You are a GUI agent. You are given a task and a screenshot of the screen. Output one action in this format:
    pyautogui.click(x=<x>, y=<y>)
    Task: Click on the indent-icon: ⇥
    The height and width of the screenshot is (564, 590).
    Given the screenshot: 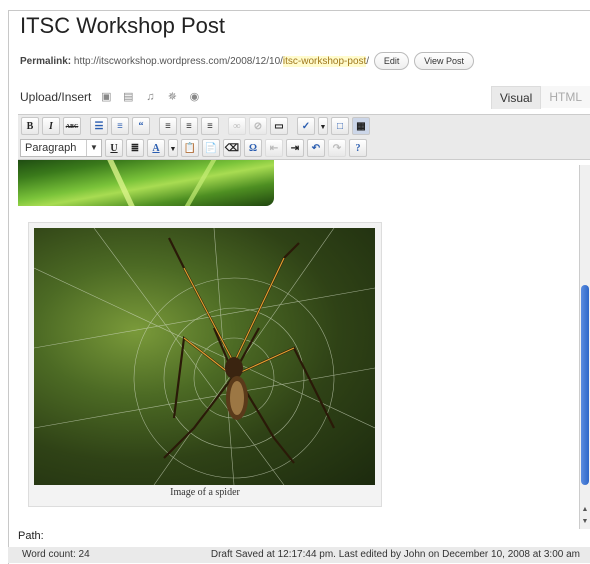 What is the action you would take?
    pyautogui.click(x=295, y=148)
    